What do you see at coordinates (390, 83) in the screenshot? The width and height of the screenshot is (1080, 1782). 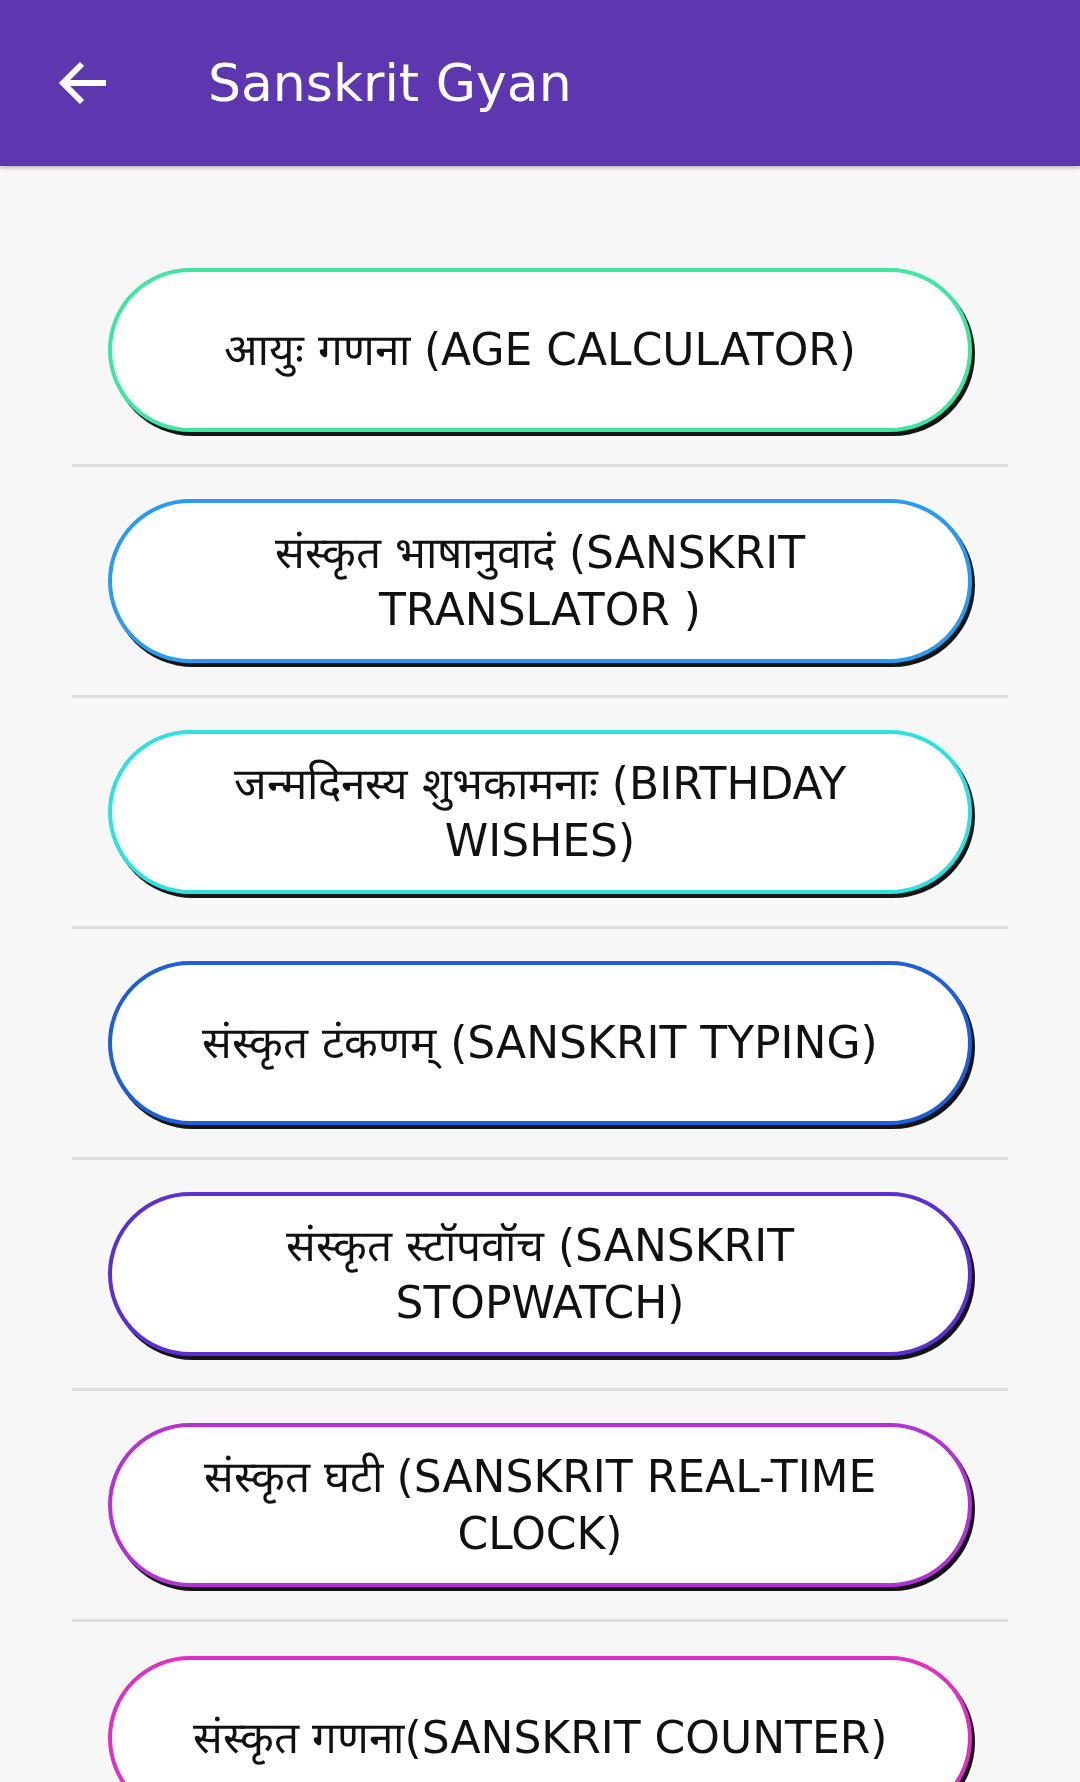 I see `app-title: Sanskrit Gyan` at bounding box center [390, 83].